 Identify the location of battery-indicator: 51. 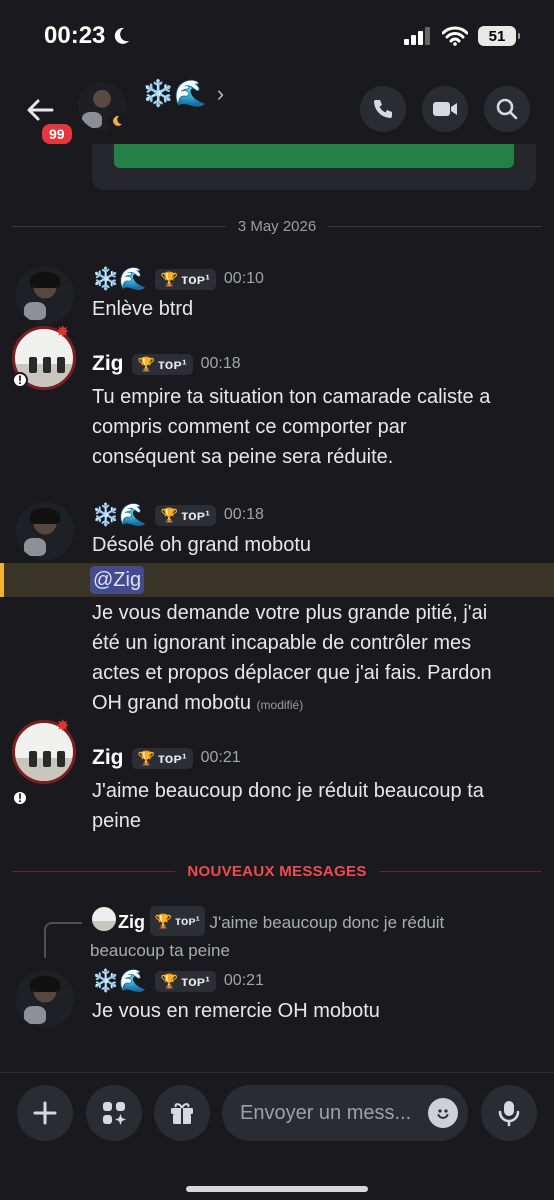
(499, 36).